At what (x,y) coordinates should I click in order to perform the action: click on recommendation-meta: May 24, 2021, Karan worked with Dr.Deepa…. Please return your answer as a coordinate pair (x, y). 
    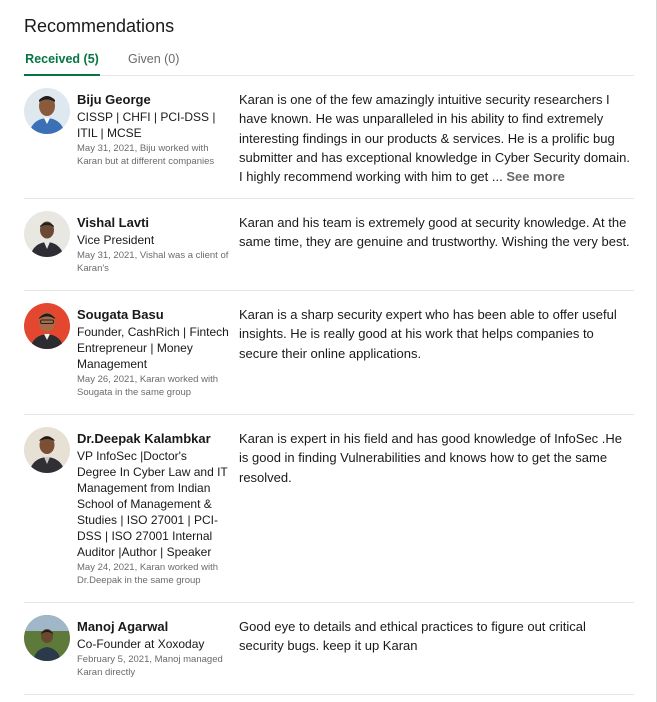
    Looking at the image, I should click on (147, 574).